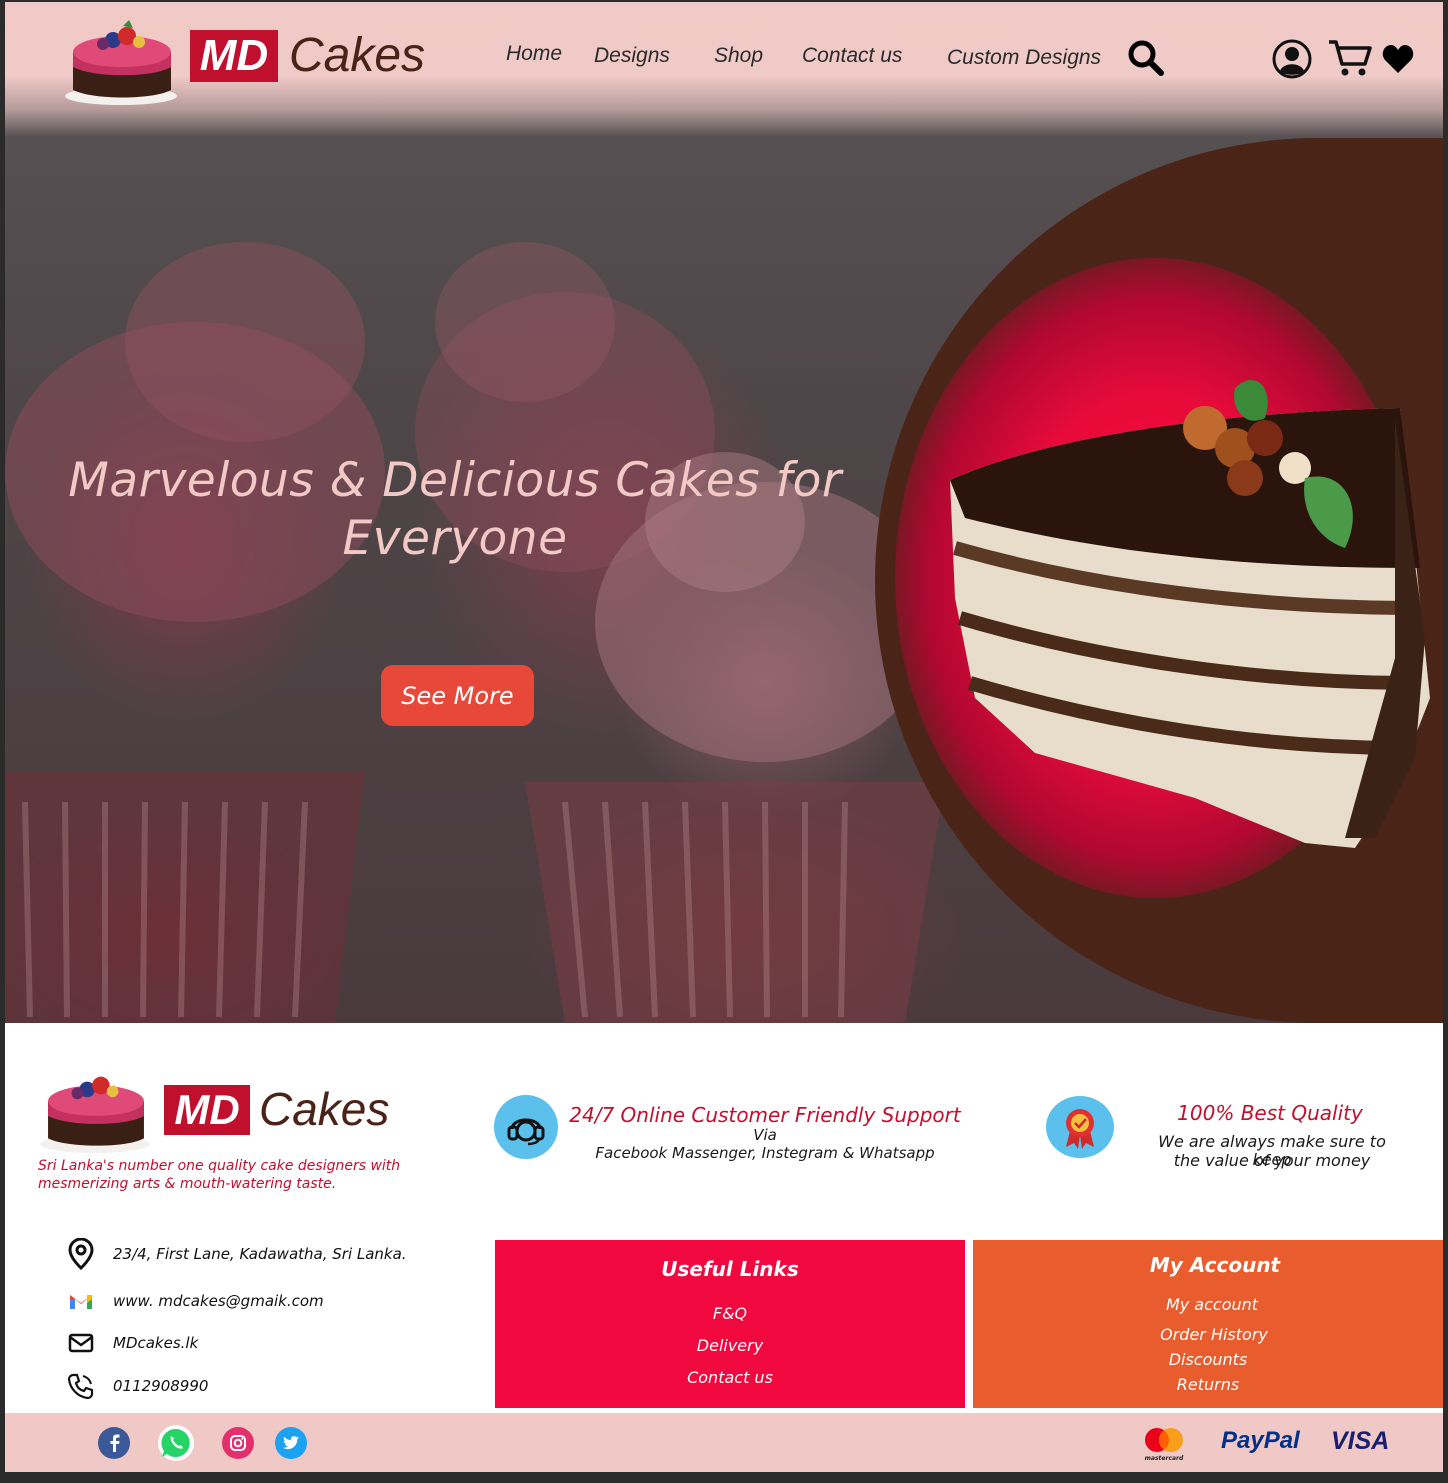 The width and height of the screenshot is (1448, 1483). Describe the element at coordinates (1210, 1304) in the screenshot. I see `link-my-account: My account` at that location.